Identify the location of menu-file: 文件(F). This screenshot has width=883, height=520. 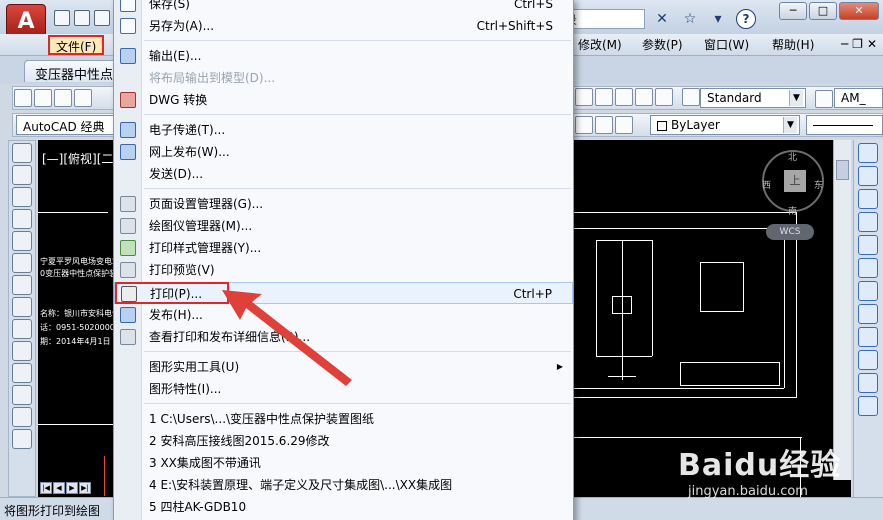
(76, 45).